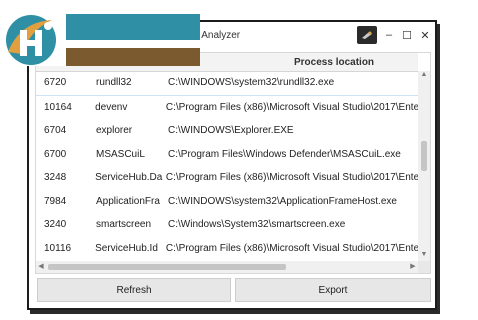 The width and height of the screenshot is (478, 320). What do you see at coordinates (55, 154) in the screenshot?
I see `cell-pid: 6700` at bounding box center [55, 154].